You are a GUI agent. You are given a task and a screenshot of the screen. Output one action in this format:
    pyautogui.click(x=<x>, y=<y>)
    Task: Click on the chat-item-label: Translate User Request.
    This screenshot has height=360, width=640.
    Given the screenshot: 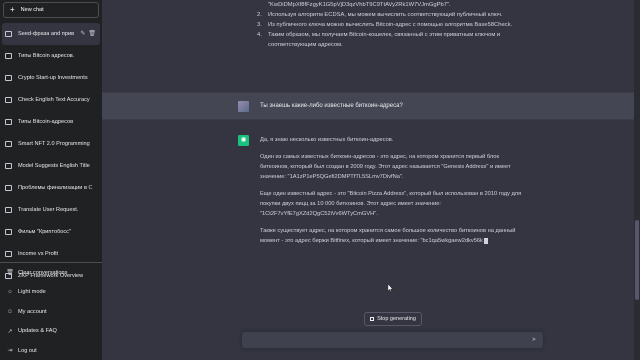 What is the action you would take?
    pyautogui.click(x=48, y=210)
    